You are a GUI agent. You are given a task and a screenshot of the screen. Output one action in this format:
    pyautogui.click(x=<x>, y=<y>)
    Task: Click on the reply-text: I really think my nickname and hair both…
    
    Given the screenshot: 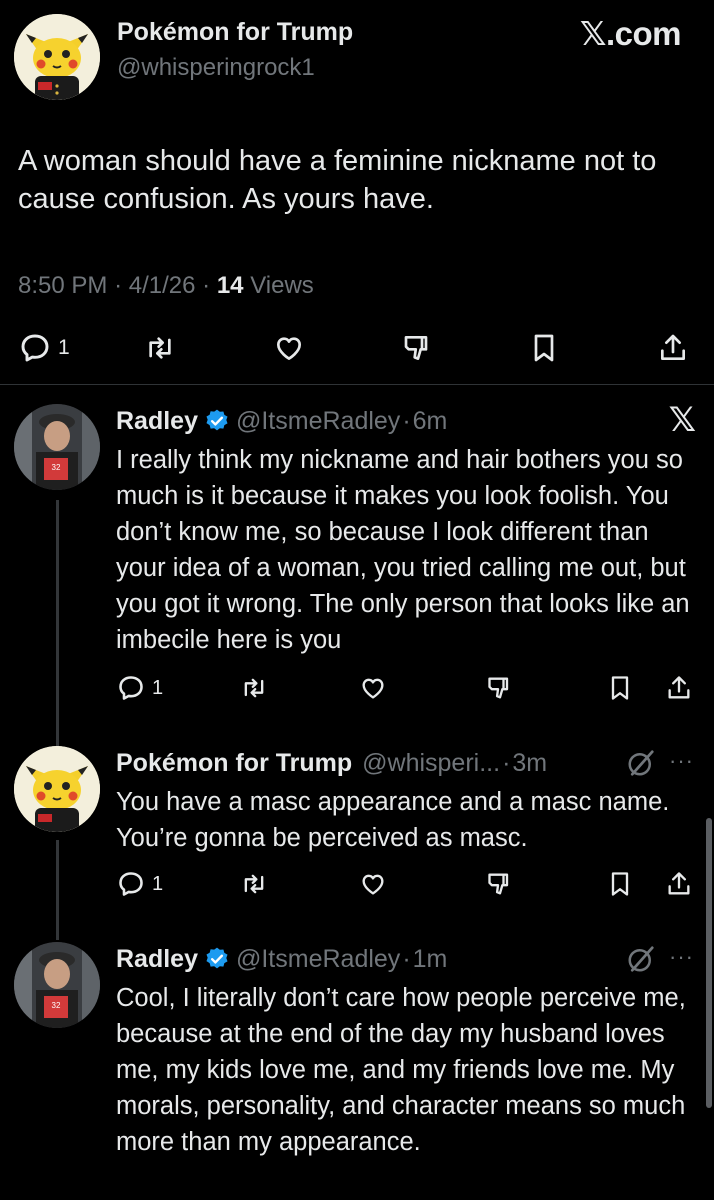 What is the action you would take?
    pyautogui.click(x=403, y=550)
    